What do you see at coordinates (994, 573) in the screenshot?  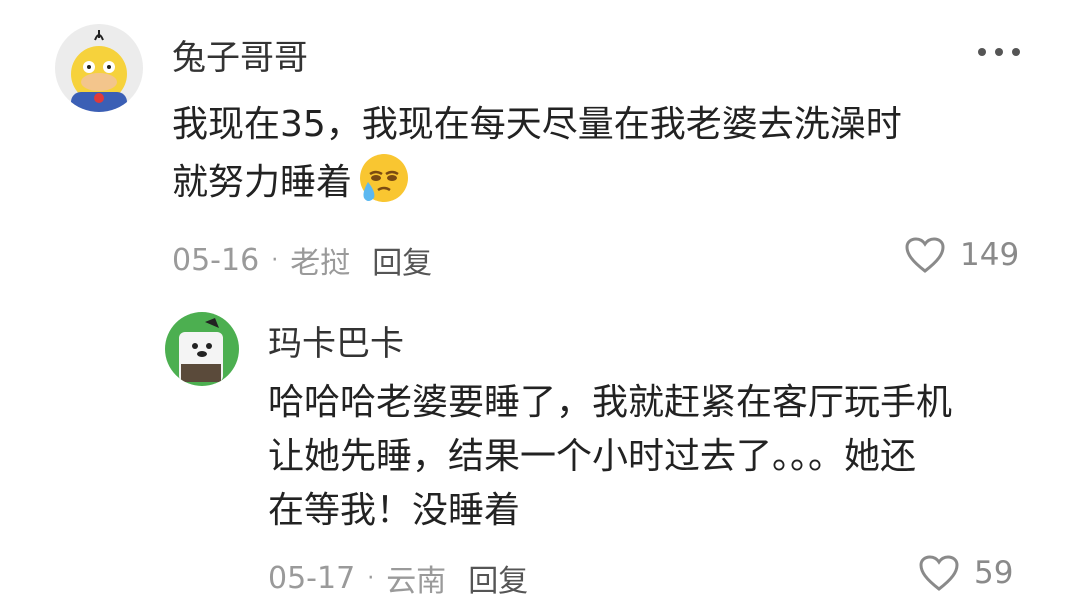 I see `like-count: 59` at bounding box center [994, 573].